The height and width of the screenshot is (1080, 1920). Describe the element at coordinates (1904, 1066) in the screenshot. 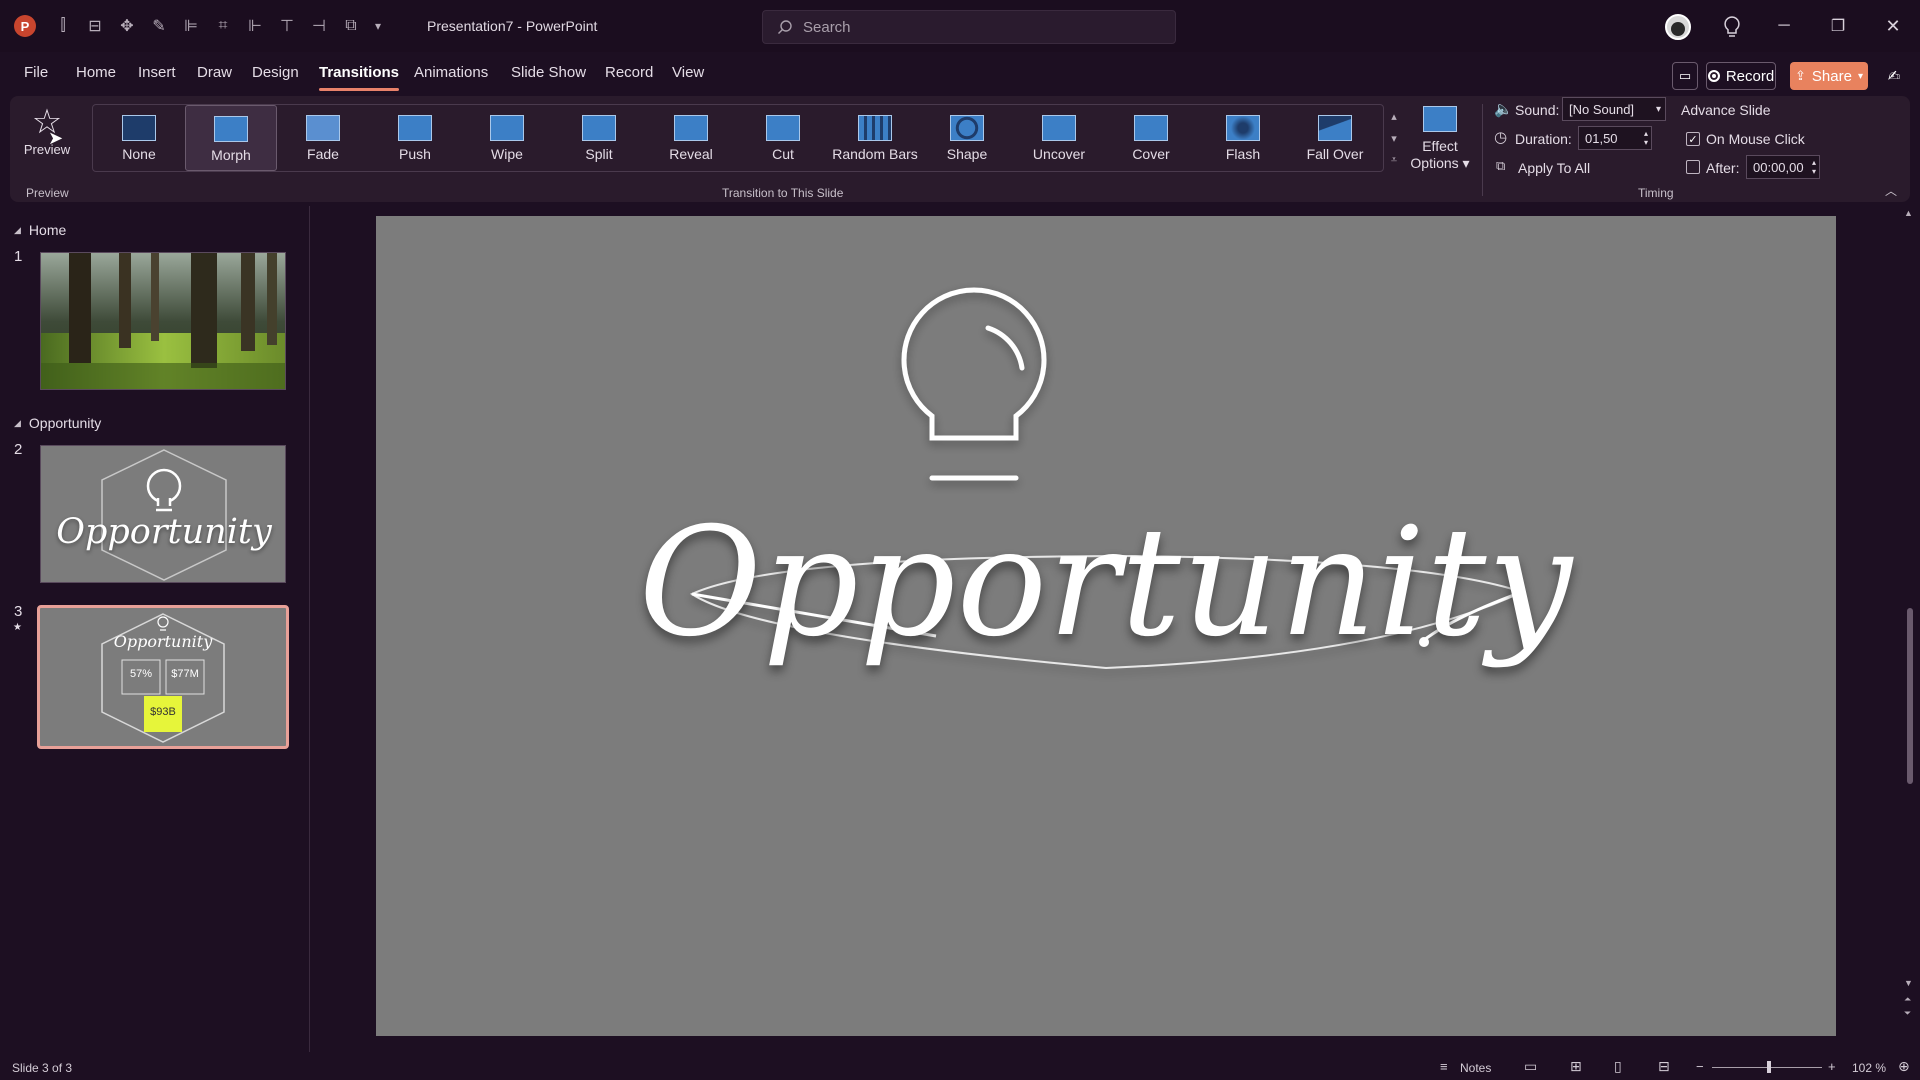

I see `fit-to-window-icon: ⊕` at that location.